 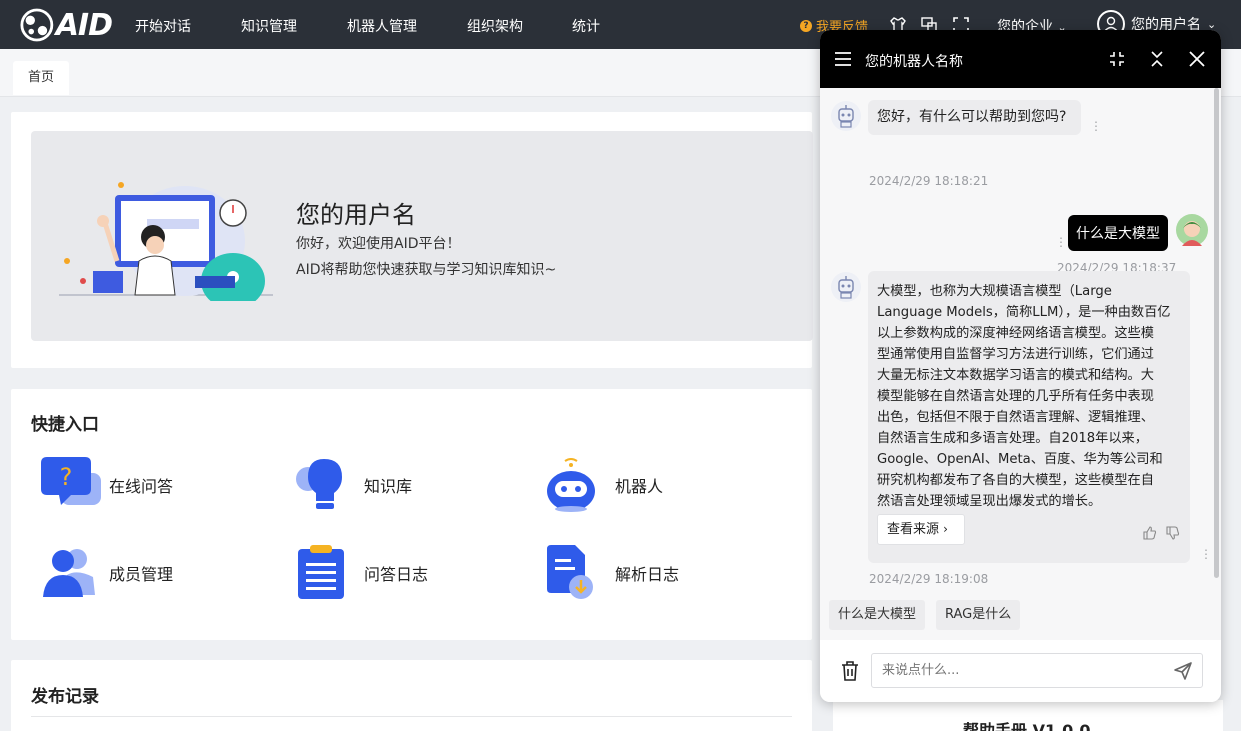 I want to click on message-time: 2024/2/29 18:19:08, so click(x=929, y=579).